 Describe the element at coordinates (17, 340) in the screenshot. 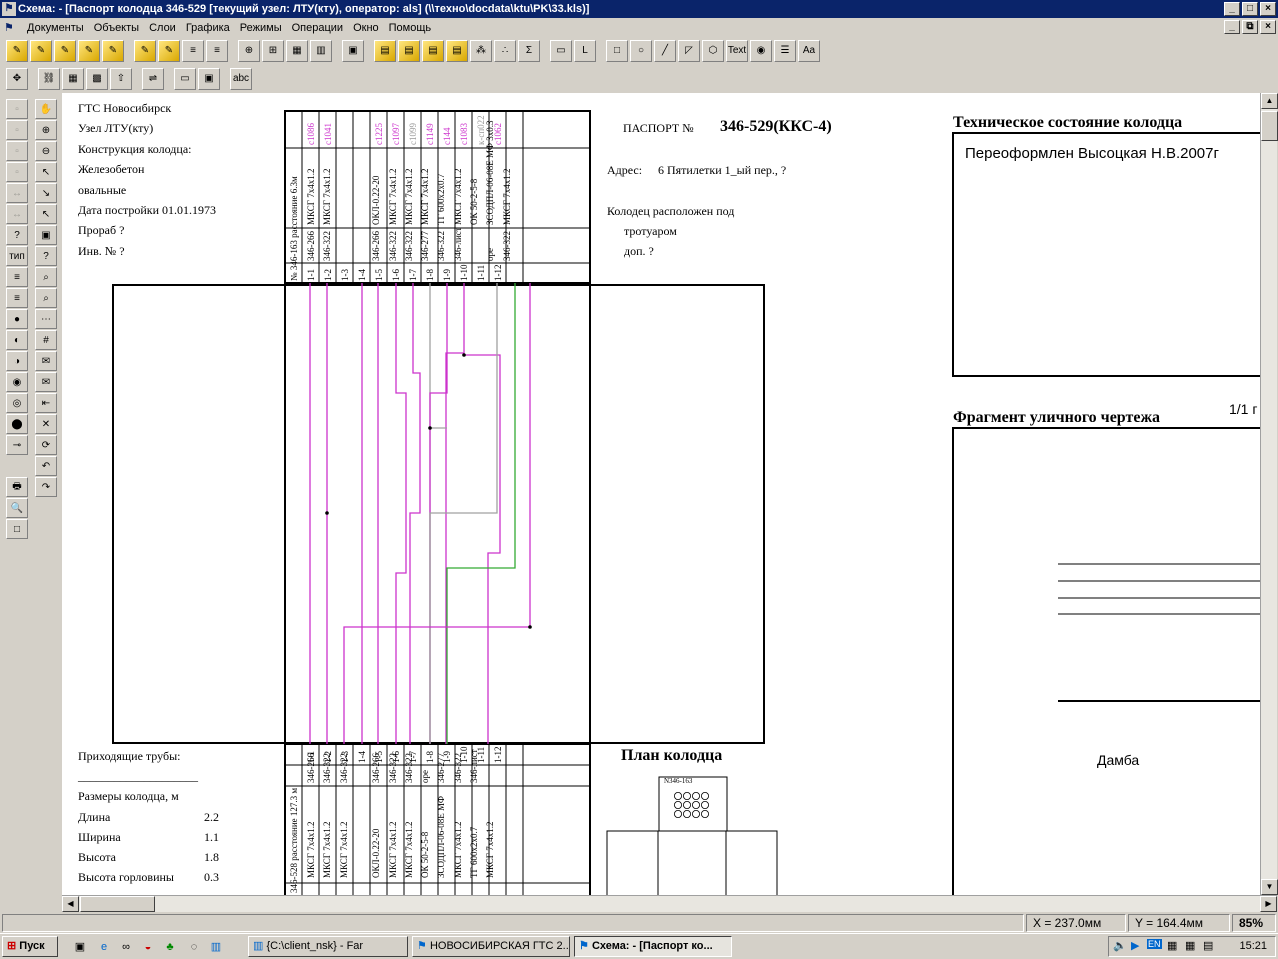

I see `left-tool-leftbar_col1-12-icon: ◐` at that location.